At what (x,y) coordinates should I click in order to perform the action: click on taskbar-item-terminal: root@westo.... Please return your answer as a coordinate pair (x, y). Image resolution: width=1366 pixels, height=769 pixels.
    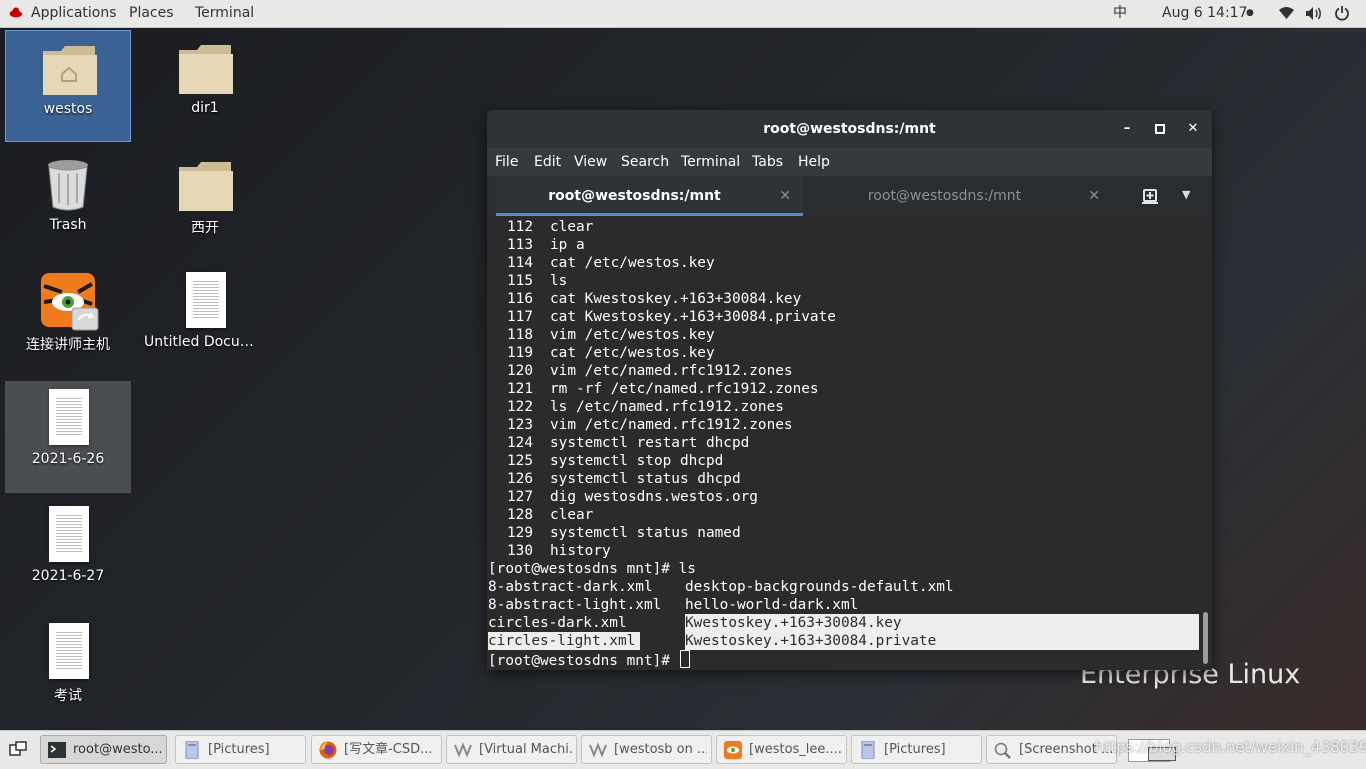
    Looking at the image, I should click on (103, 749).